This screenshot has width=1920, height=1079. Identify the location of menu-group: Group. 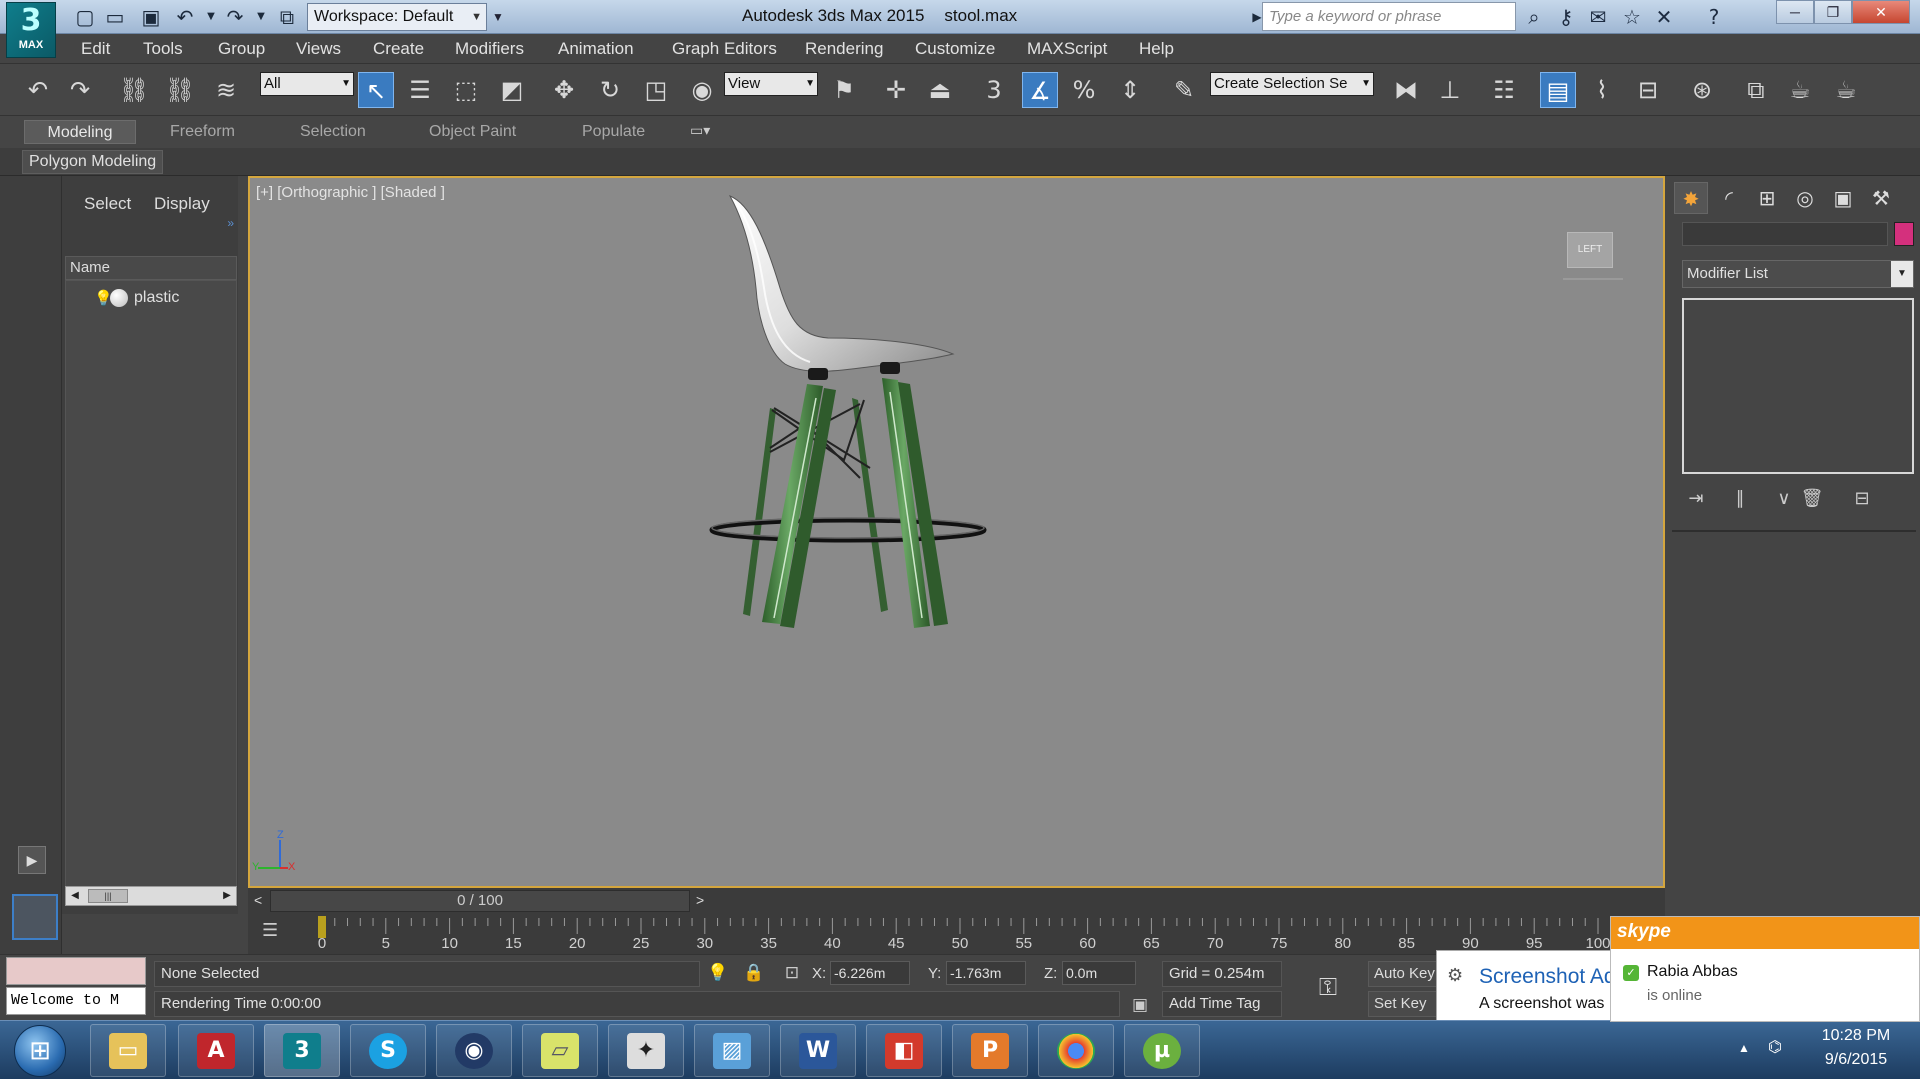
(241, 49).